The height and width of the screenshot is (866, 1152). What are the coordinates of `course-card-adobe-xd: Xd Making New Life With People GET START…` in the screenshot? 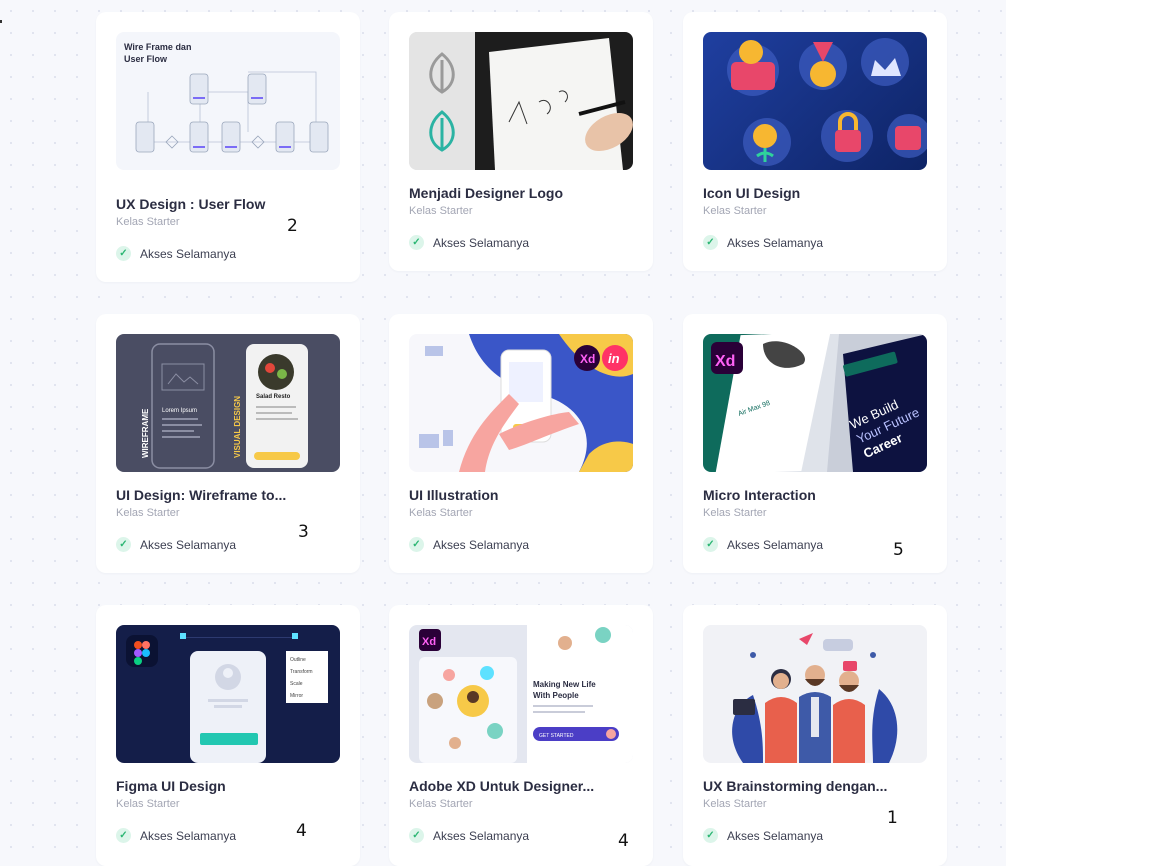 It's located at (521, 735).